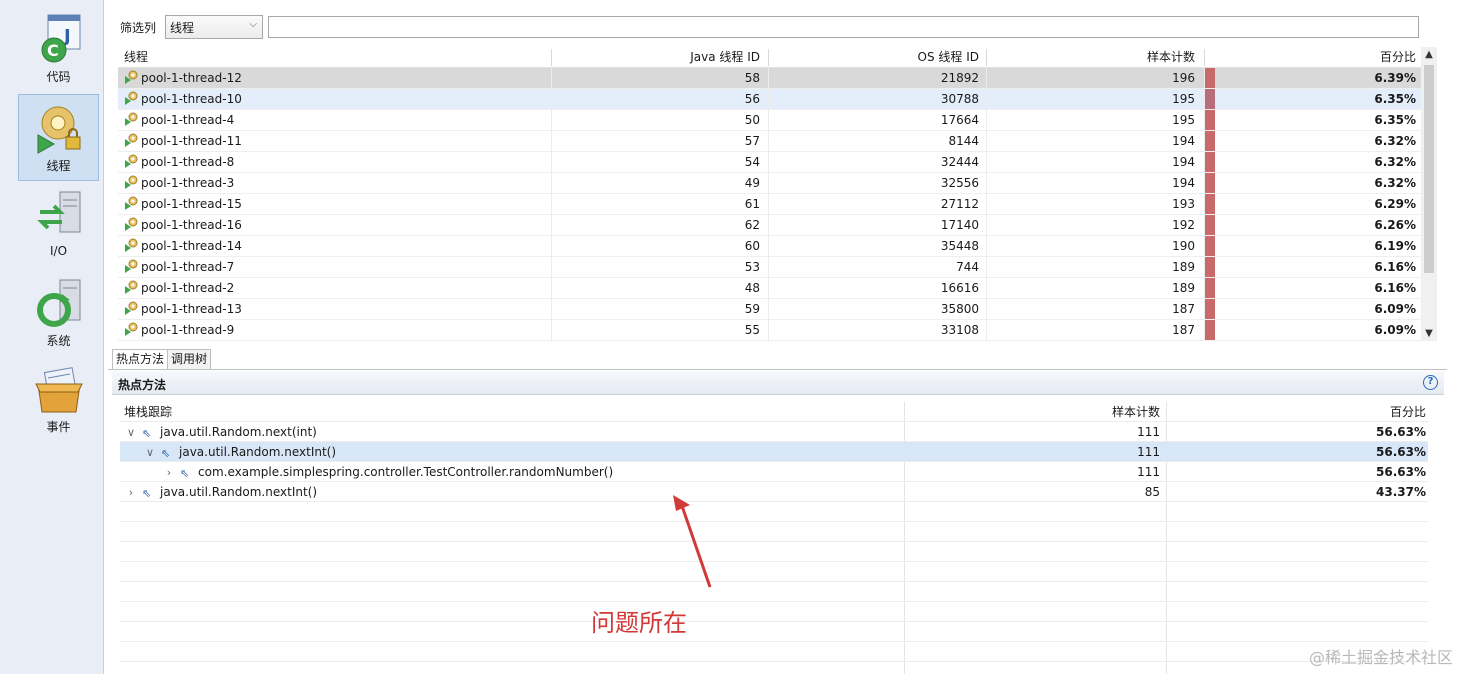  Describe the element at coordinates (191, 309) in the screenshot. I see `thread-name: pool-1-thread-13` at that location.